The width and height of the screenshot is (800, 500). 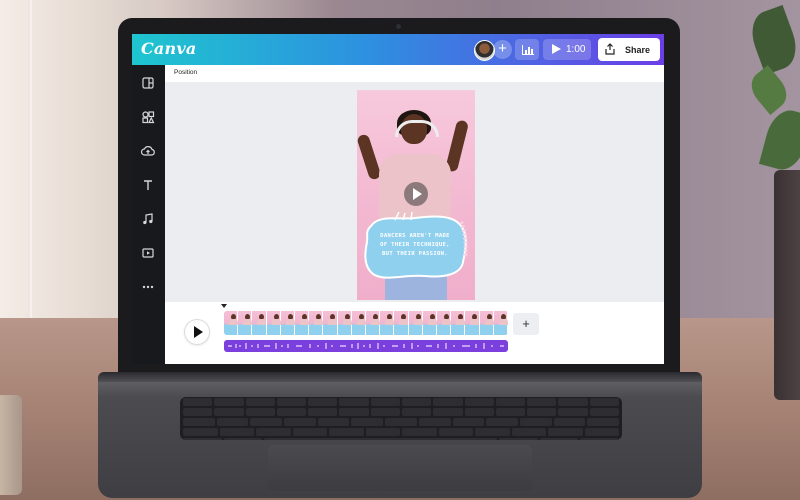 What do you see at coordinates (148, 219) in the screenshot?
I see `music-icon` at bounding box center [148, 219].